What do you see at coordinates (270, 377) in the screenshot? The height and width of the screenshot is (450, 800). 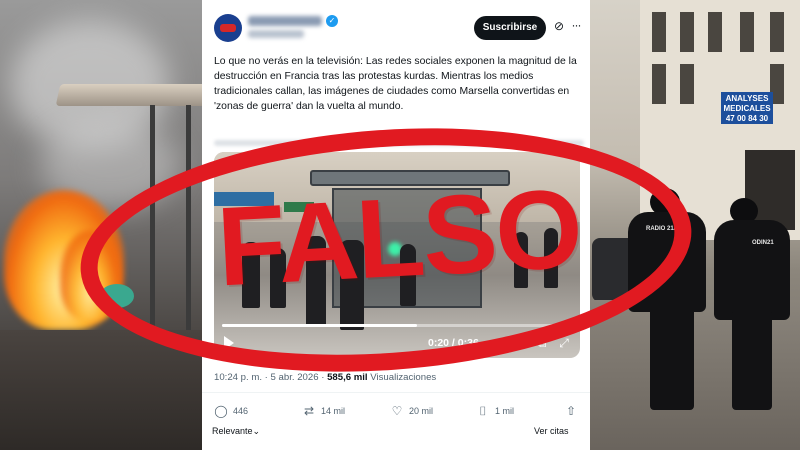 I see `tweet-timestamp: 10:24 p. m. · 5 abr. 2026 ·` at bounding box center [270, 377].